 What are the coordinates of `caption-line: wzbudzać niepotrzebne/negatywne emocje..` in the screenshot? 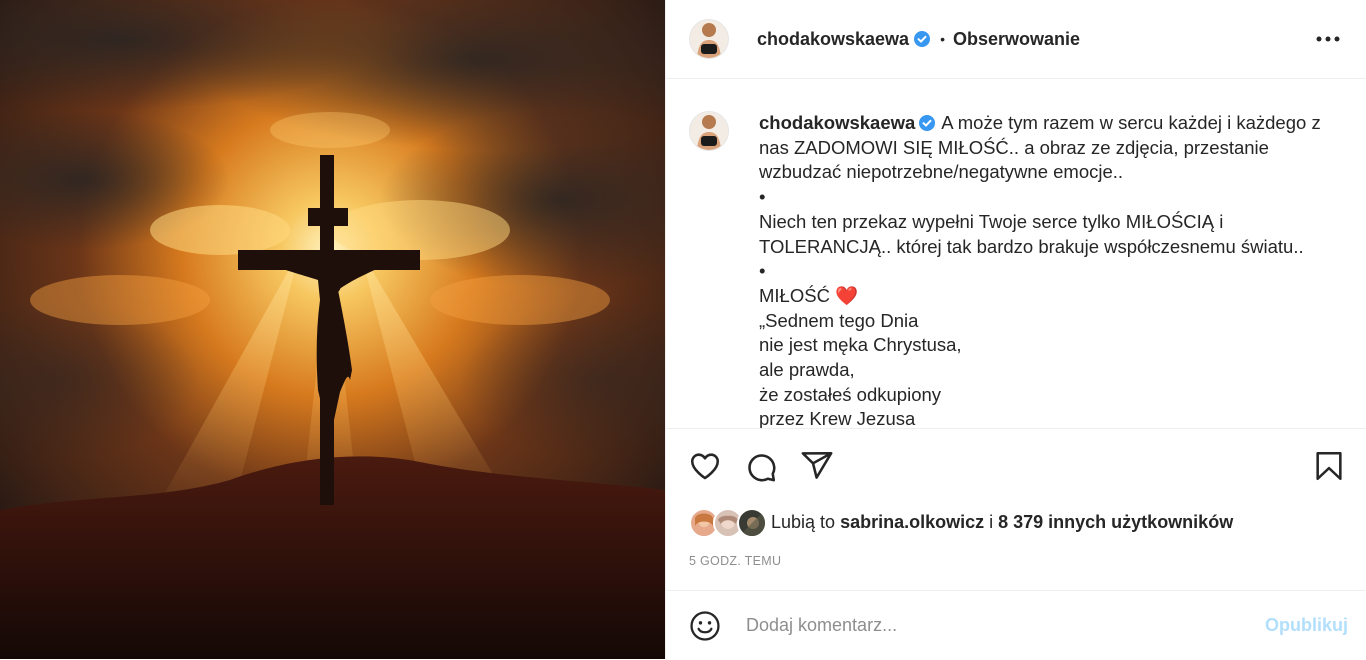 It's located at (941, 172).